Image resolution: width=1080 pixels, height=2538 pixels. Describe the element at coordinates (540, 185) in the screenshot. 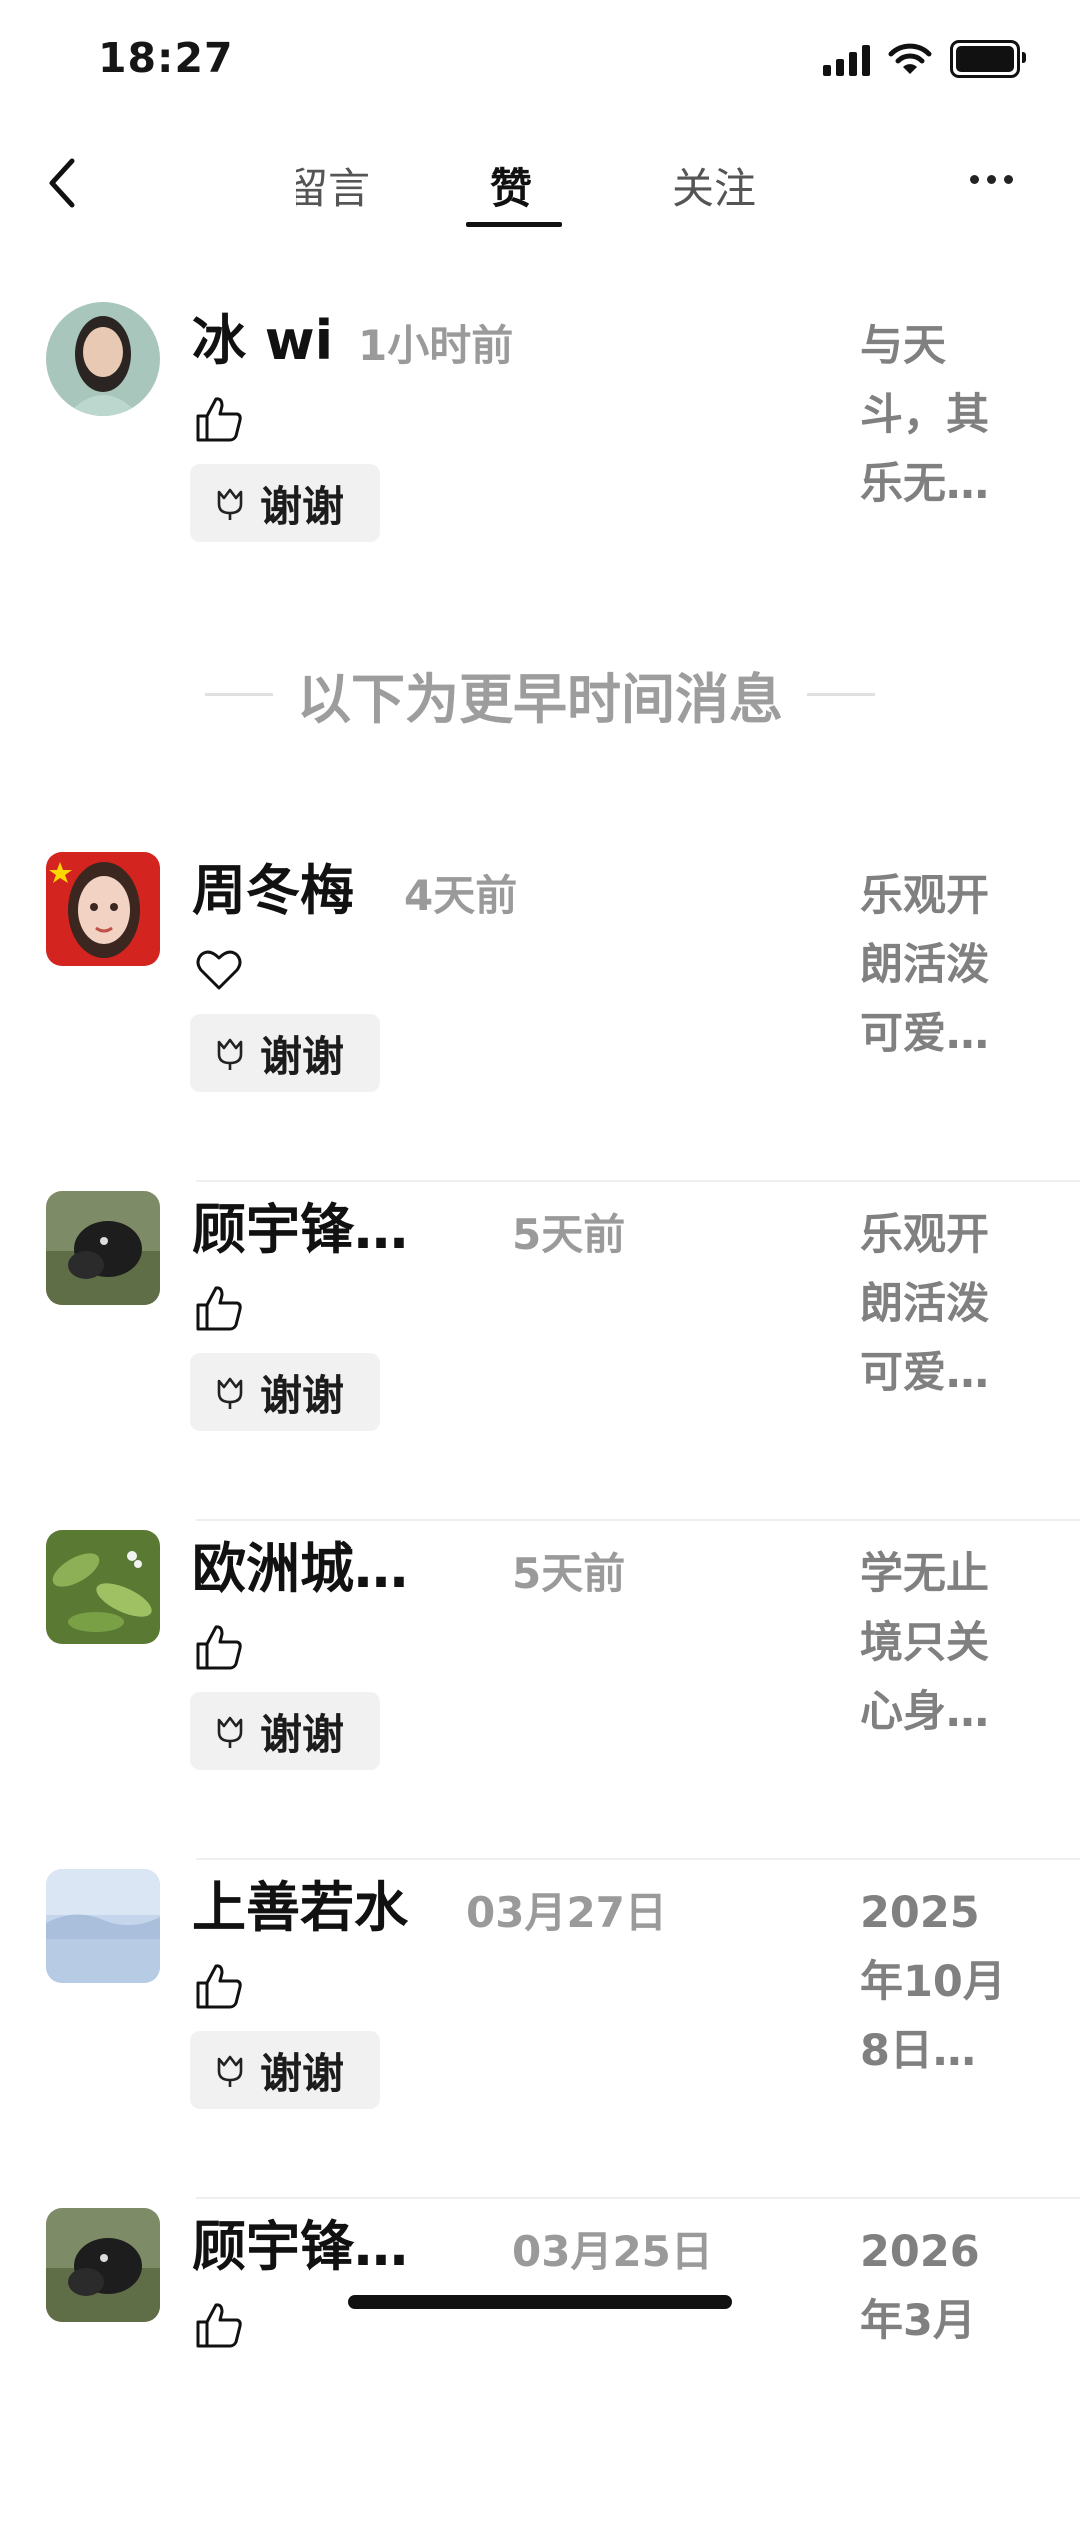

I see `top-nav: 留言 赞 关注` at that location.